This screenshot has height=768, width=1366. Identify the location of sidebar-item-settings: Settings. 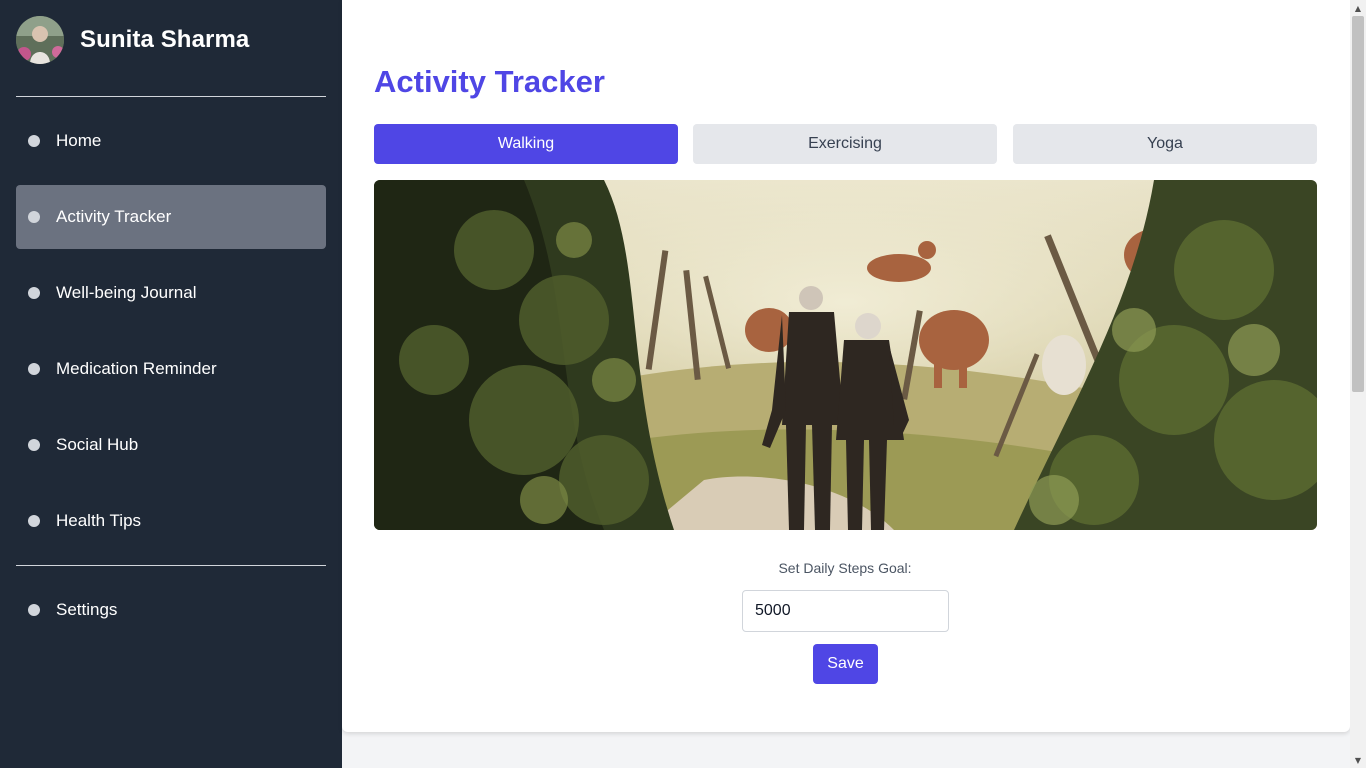
(171, 610).